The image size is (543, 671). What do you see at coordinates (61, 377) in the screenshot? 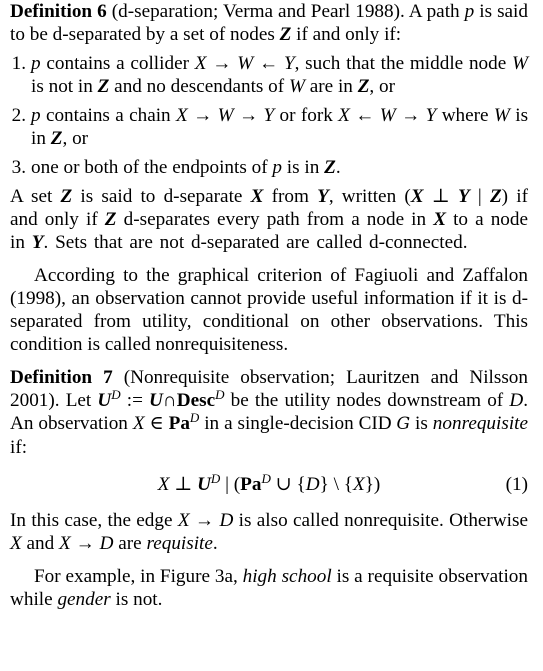
I see `definition-7-label: Definition 7` at bounding box center [61, 377].